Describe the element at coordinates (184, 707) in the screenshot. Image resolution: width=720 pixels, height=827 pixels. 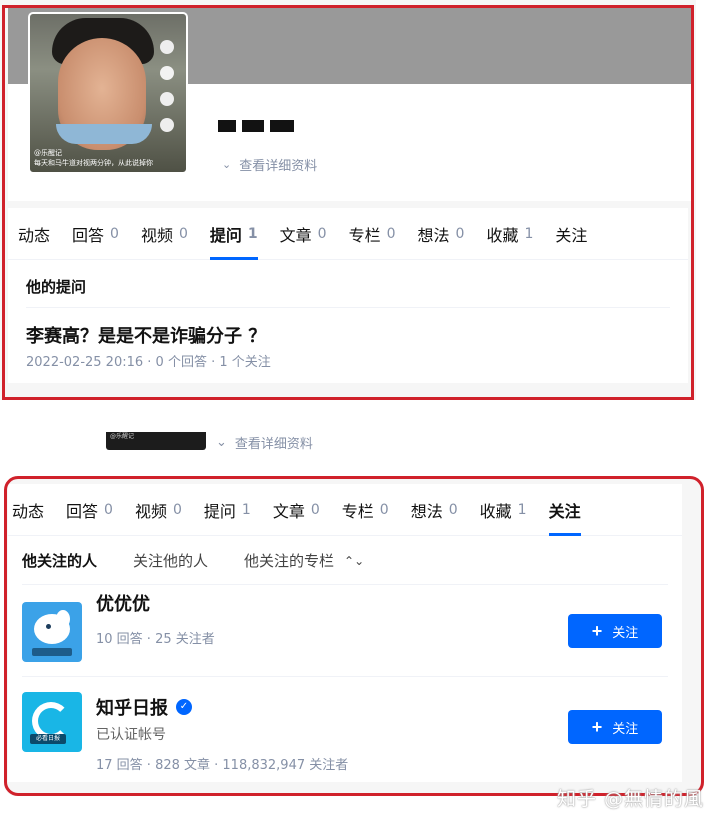
I see `verified-badge-icon: ✓` at that location.